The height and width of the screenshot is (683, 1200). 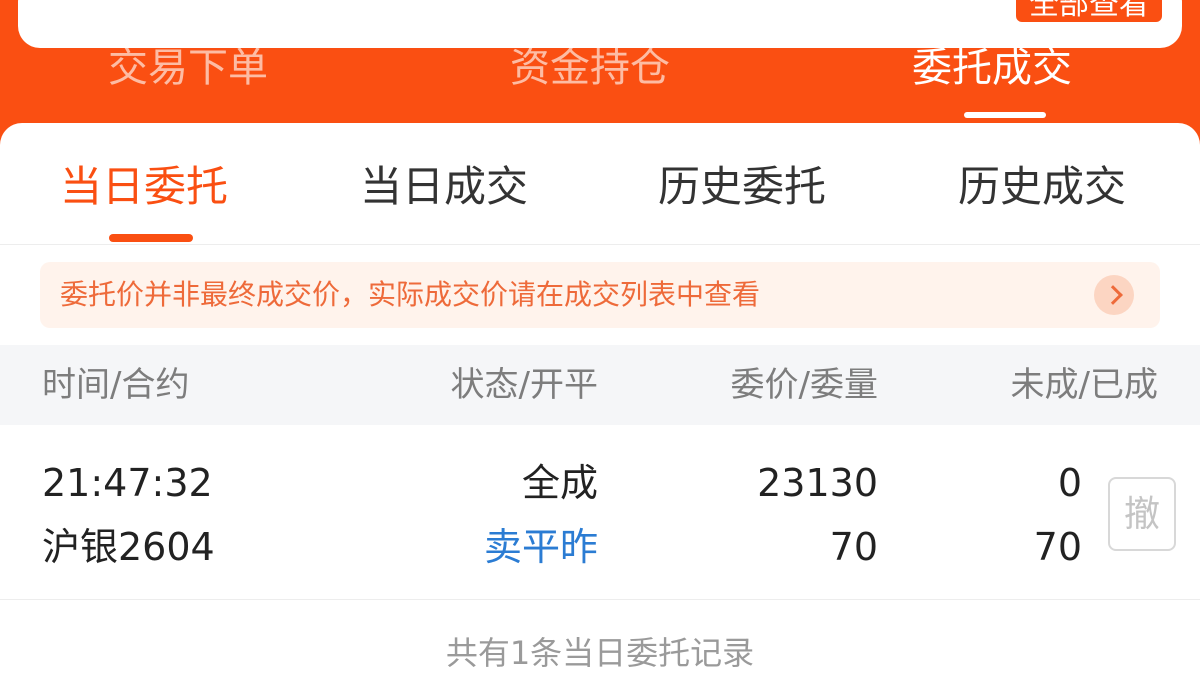 I want to click on order-unfilled: 0, so click(x=1069, y=483).